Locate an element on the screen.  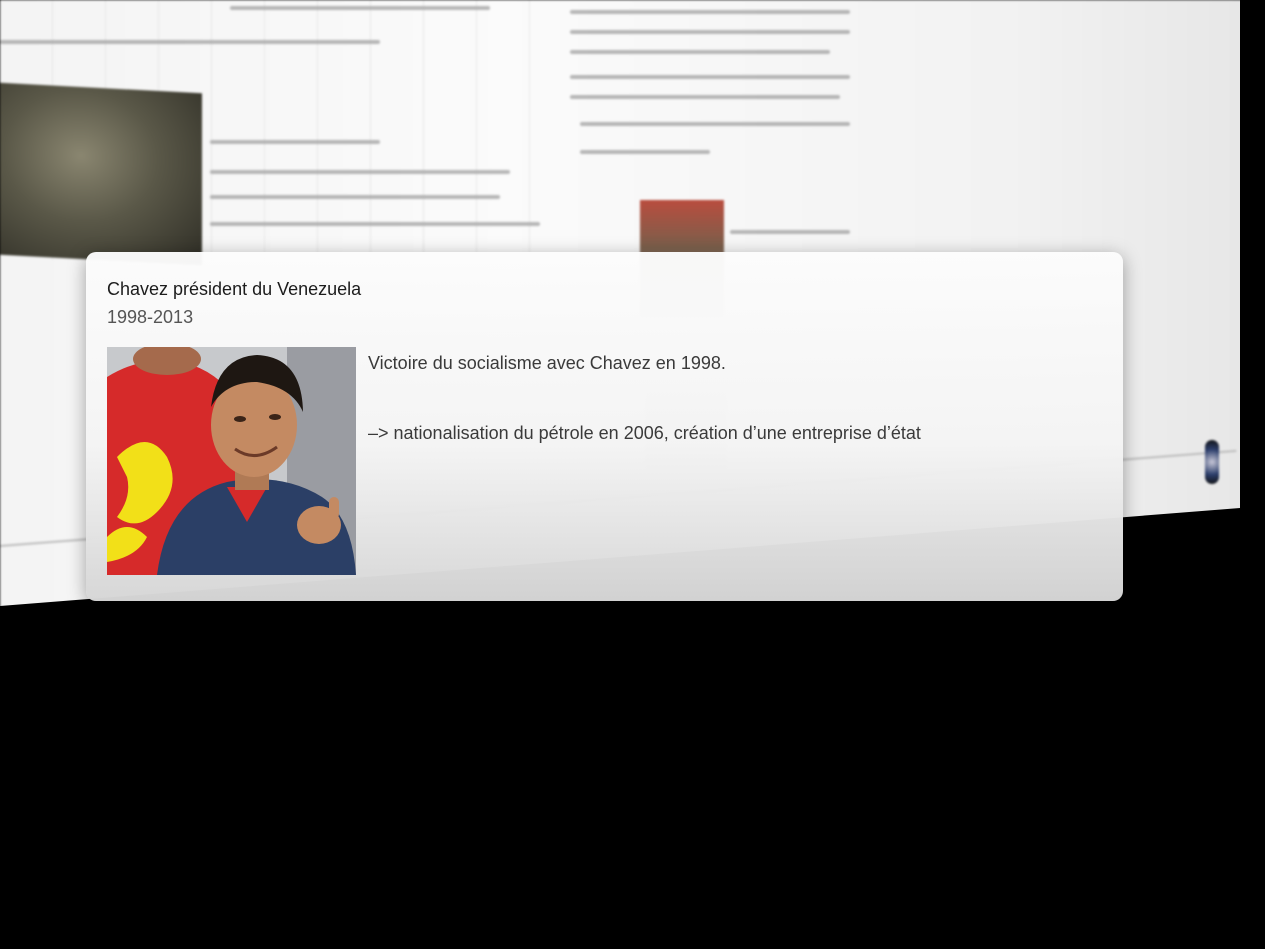
portrait-photo-icon is located at coordinates (231, 461).